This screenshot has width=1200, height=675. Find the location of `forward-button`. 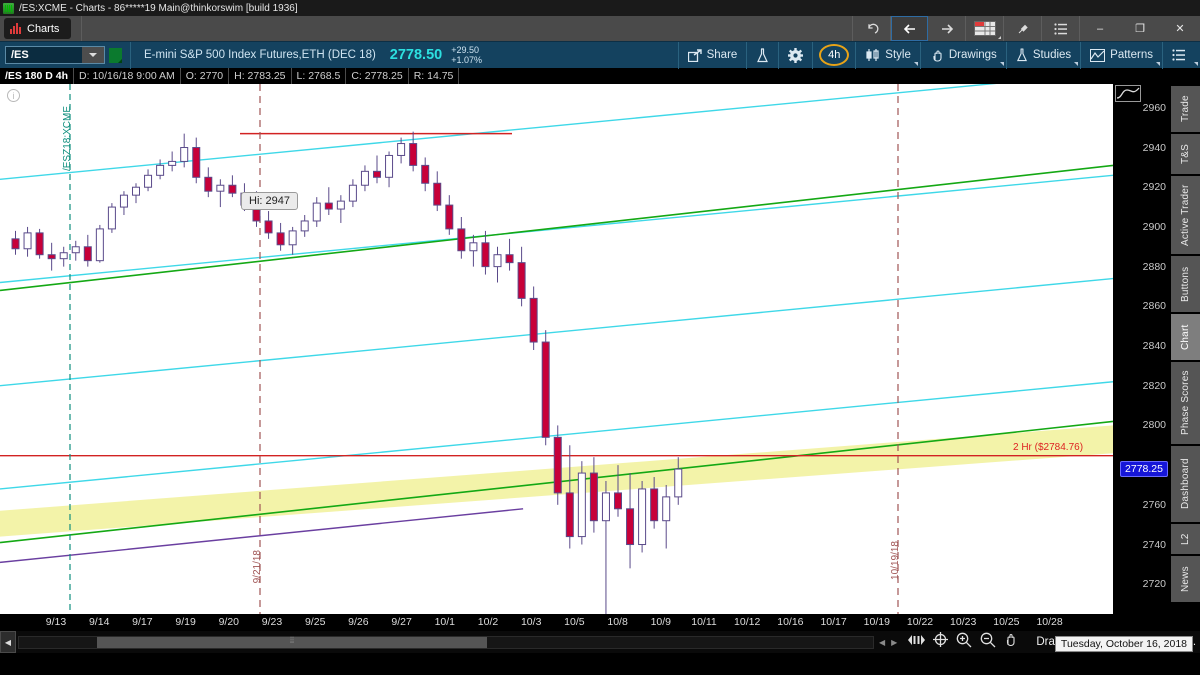

forward-button is located at coordinates (946, 28).